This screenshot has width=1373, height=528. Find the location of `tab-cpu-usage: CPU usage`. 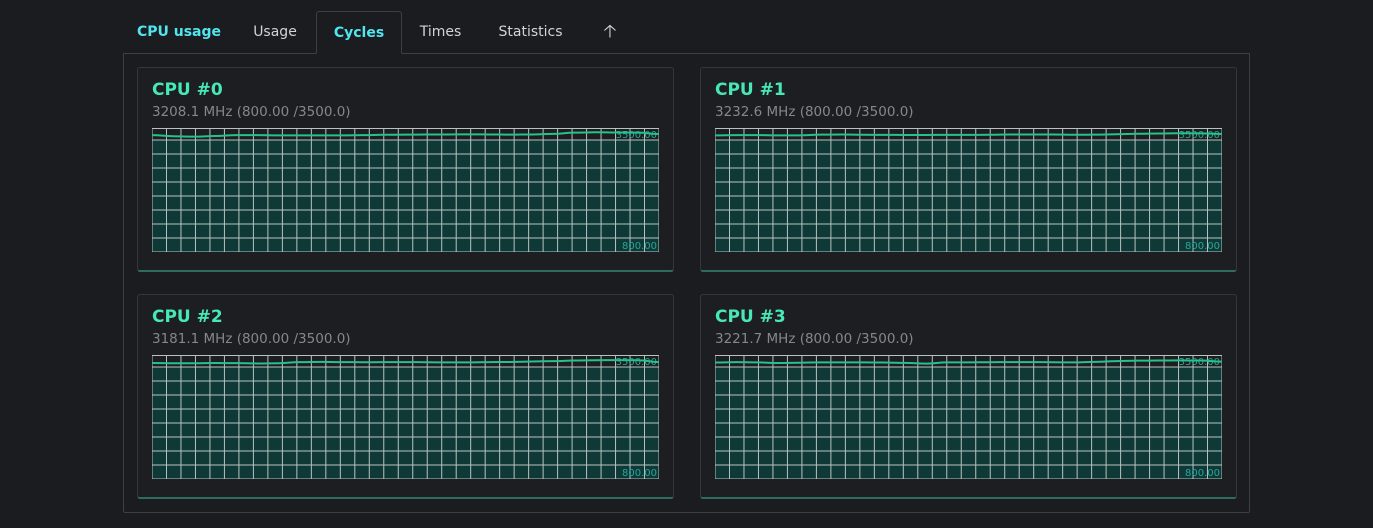

tab-cpu-usage: CPU usage is located at coordinates (179, 32).